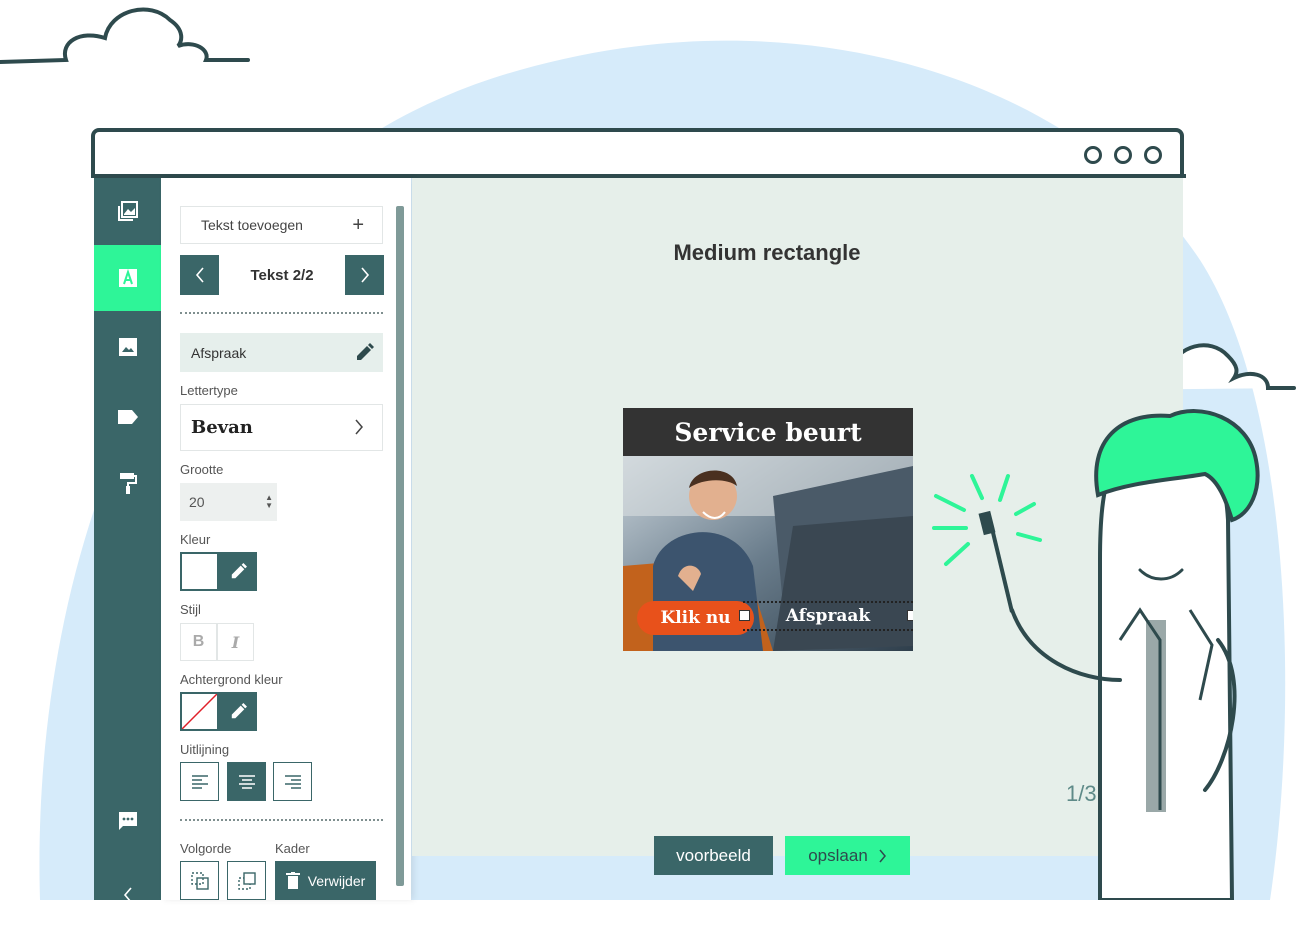  I want to click on align-center-button, so click(246, 781).